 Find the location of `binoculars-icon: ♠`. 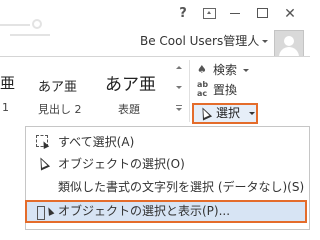

binoculars-icon: ♠ is located at coordinates (202, 69).